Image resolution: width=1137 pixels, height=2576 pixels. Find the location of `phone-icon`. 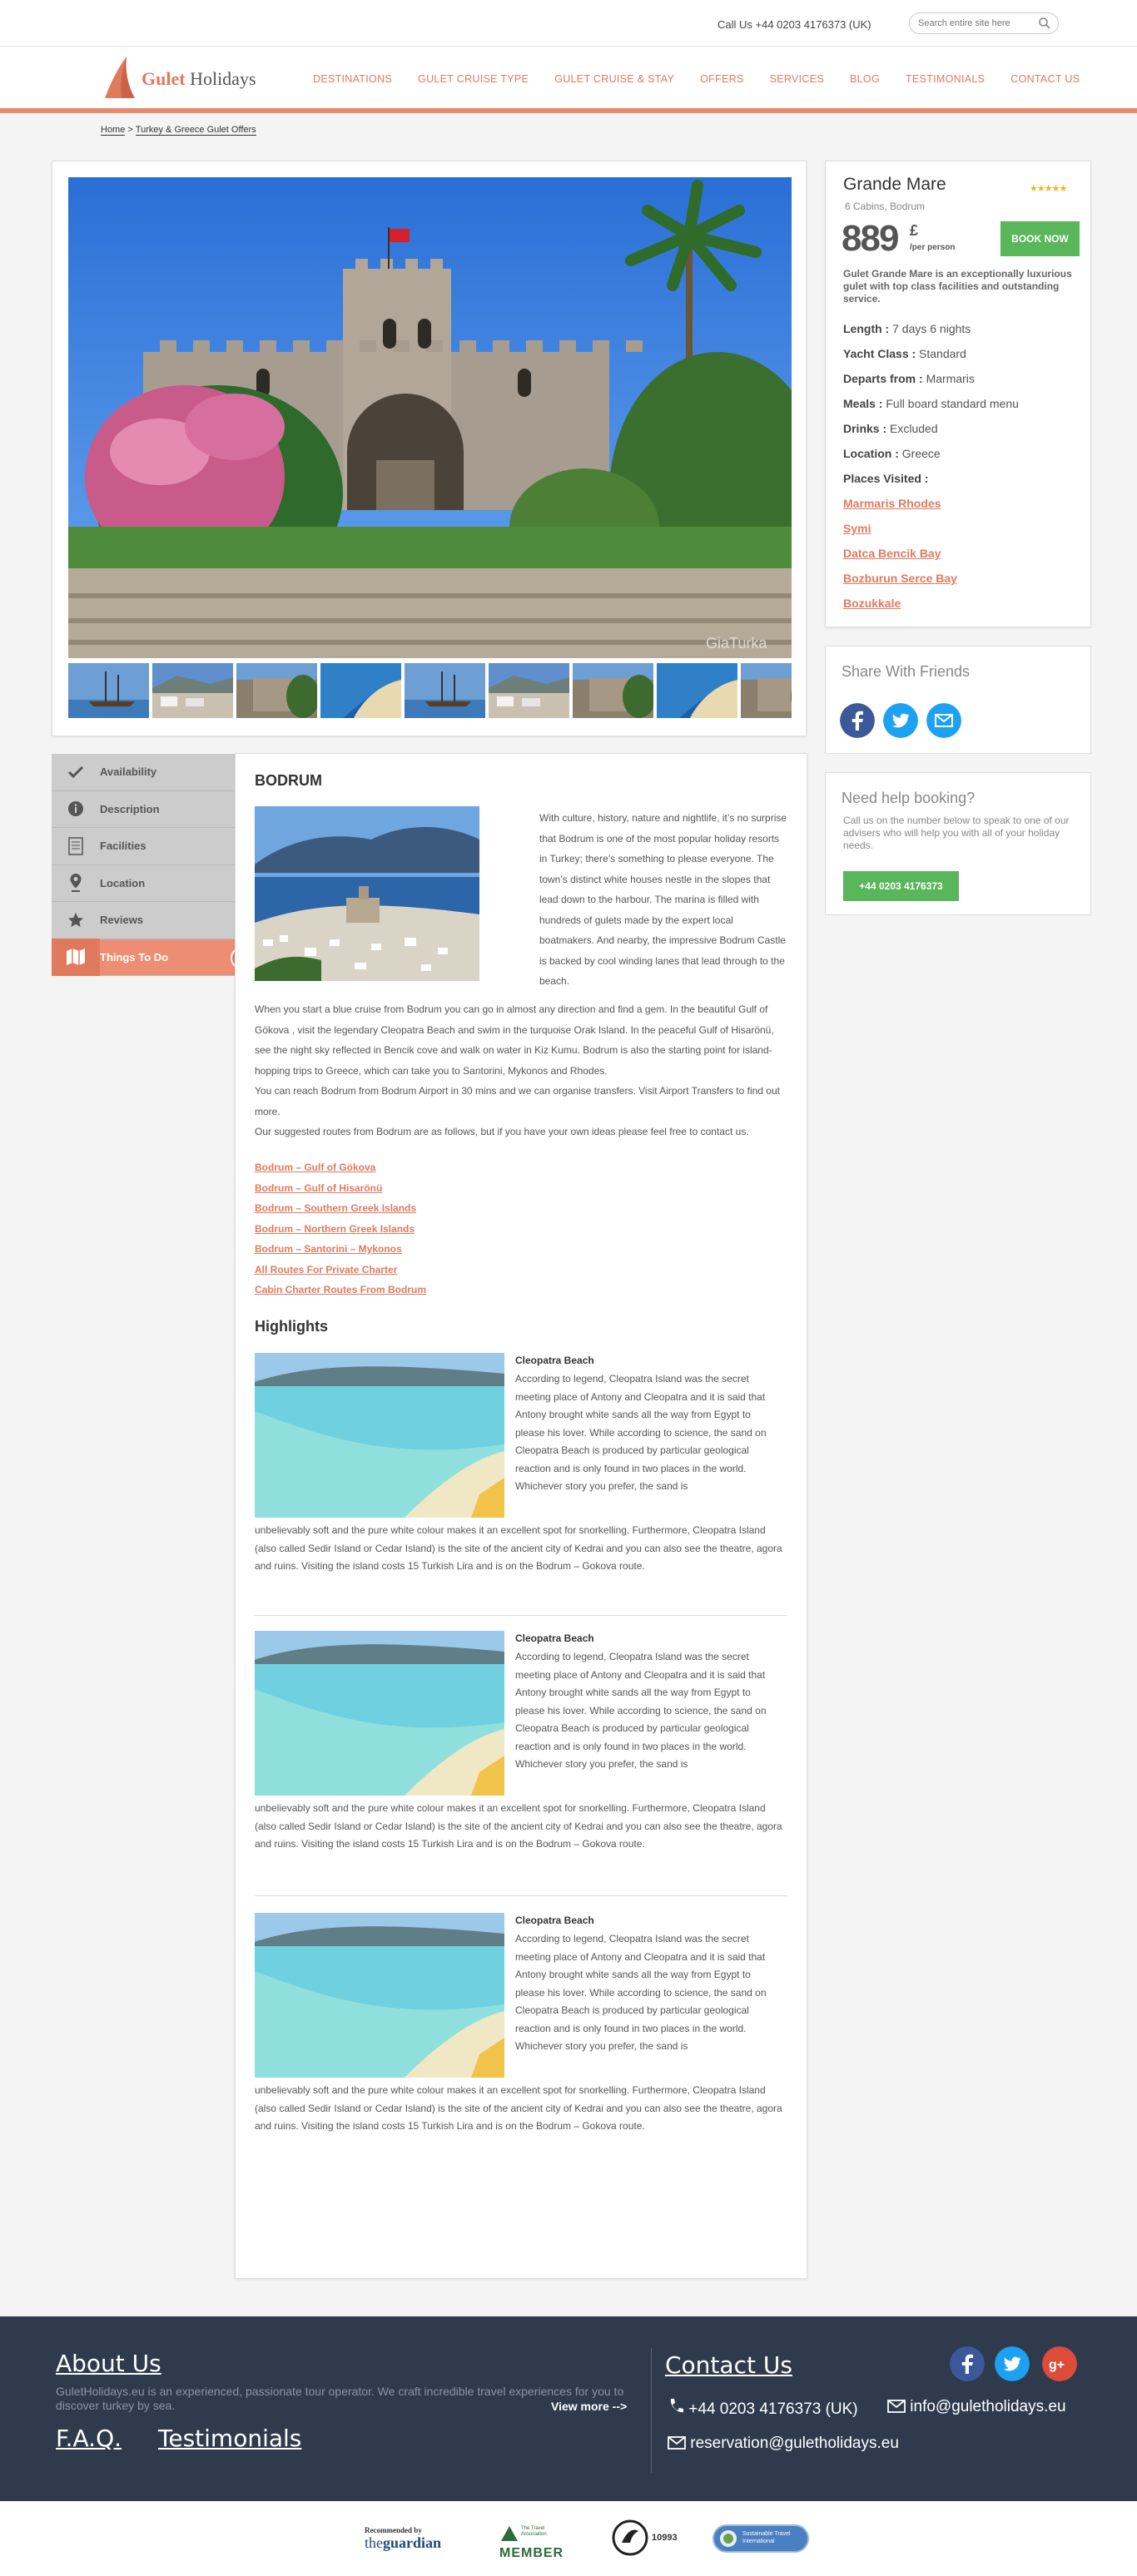

phone-icon is located at coordinates (676, 2406).